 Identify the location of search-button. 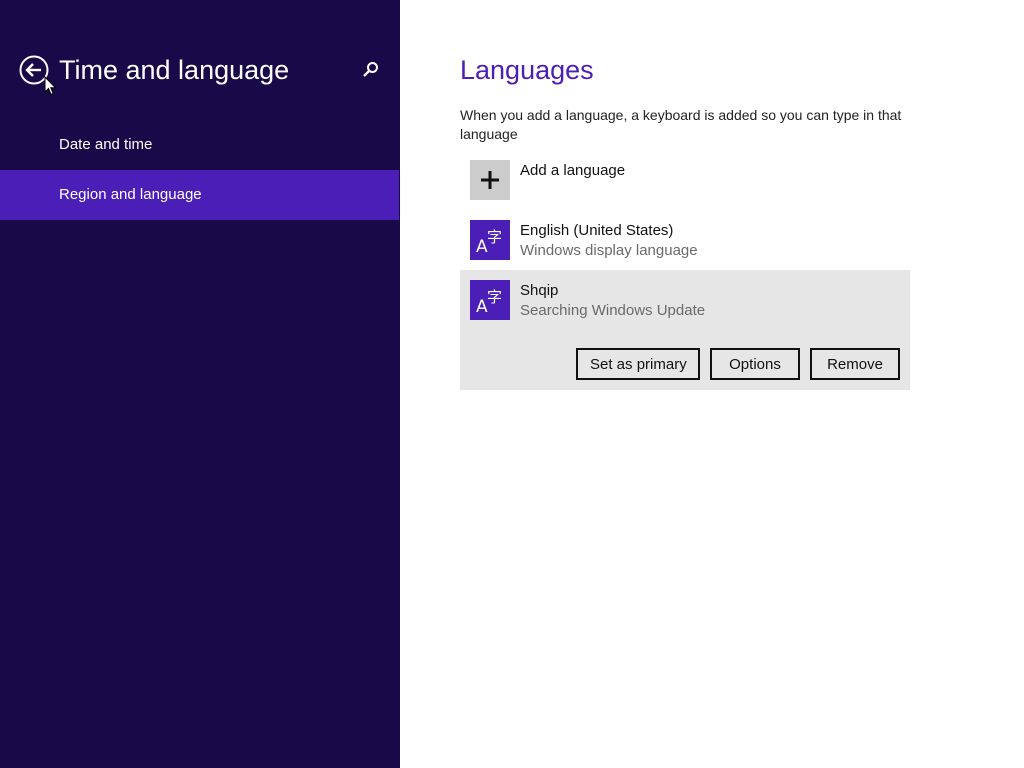
(371, 70).